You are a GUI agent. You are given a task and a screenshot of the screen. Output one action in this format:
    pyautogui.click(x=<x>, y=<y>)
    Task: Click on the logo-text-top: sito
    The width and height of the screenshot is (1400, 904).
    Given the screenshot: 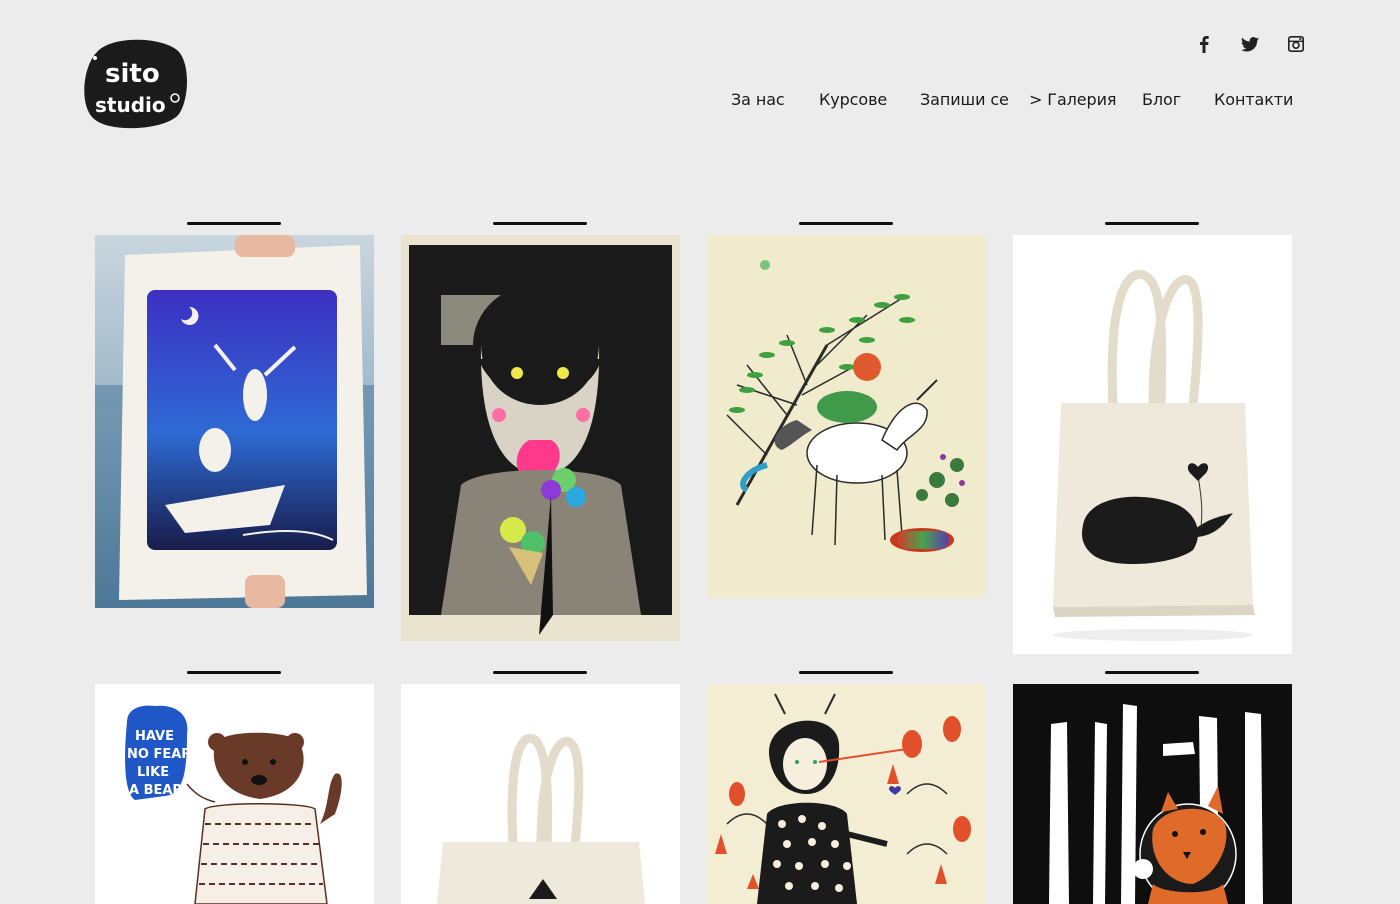 What is the action you would take?
    pyautogui.click(x=132, y=74)
    